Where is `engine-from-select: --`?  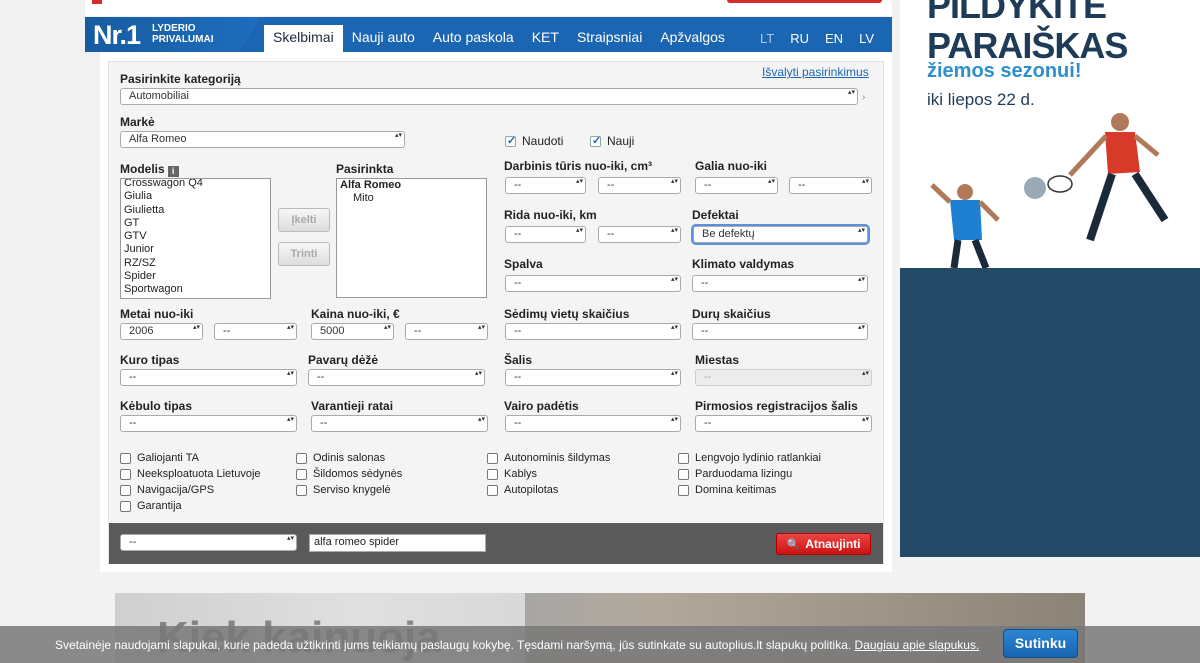
engine-from-select: -- is located at coordinates (545, 185).